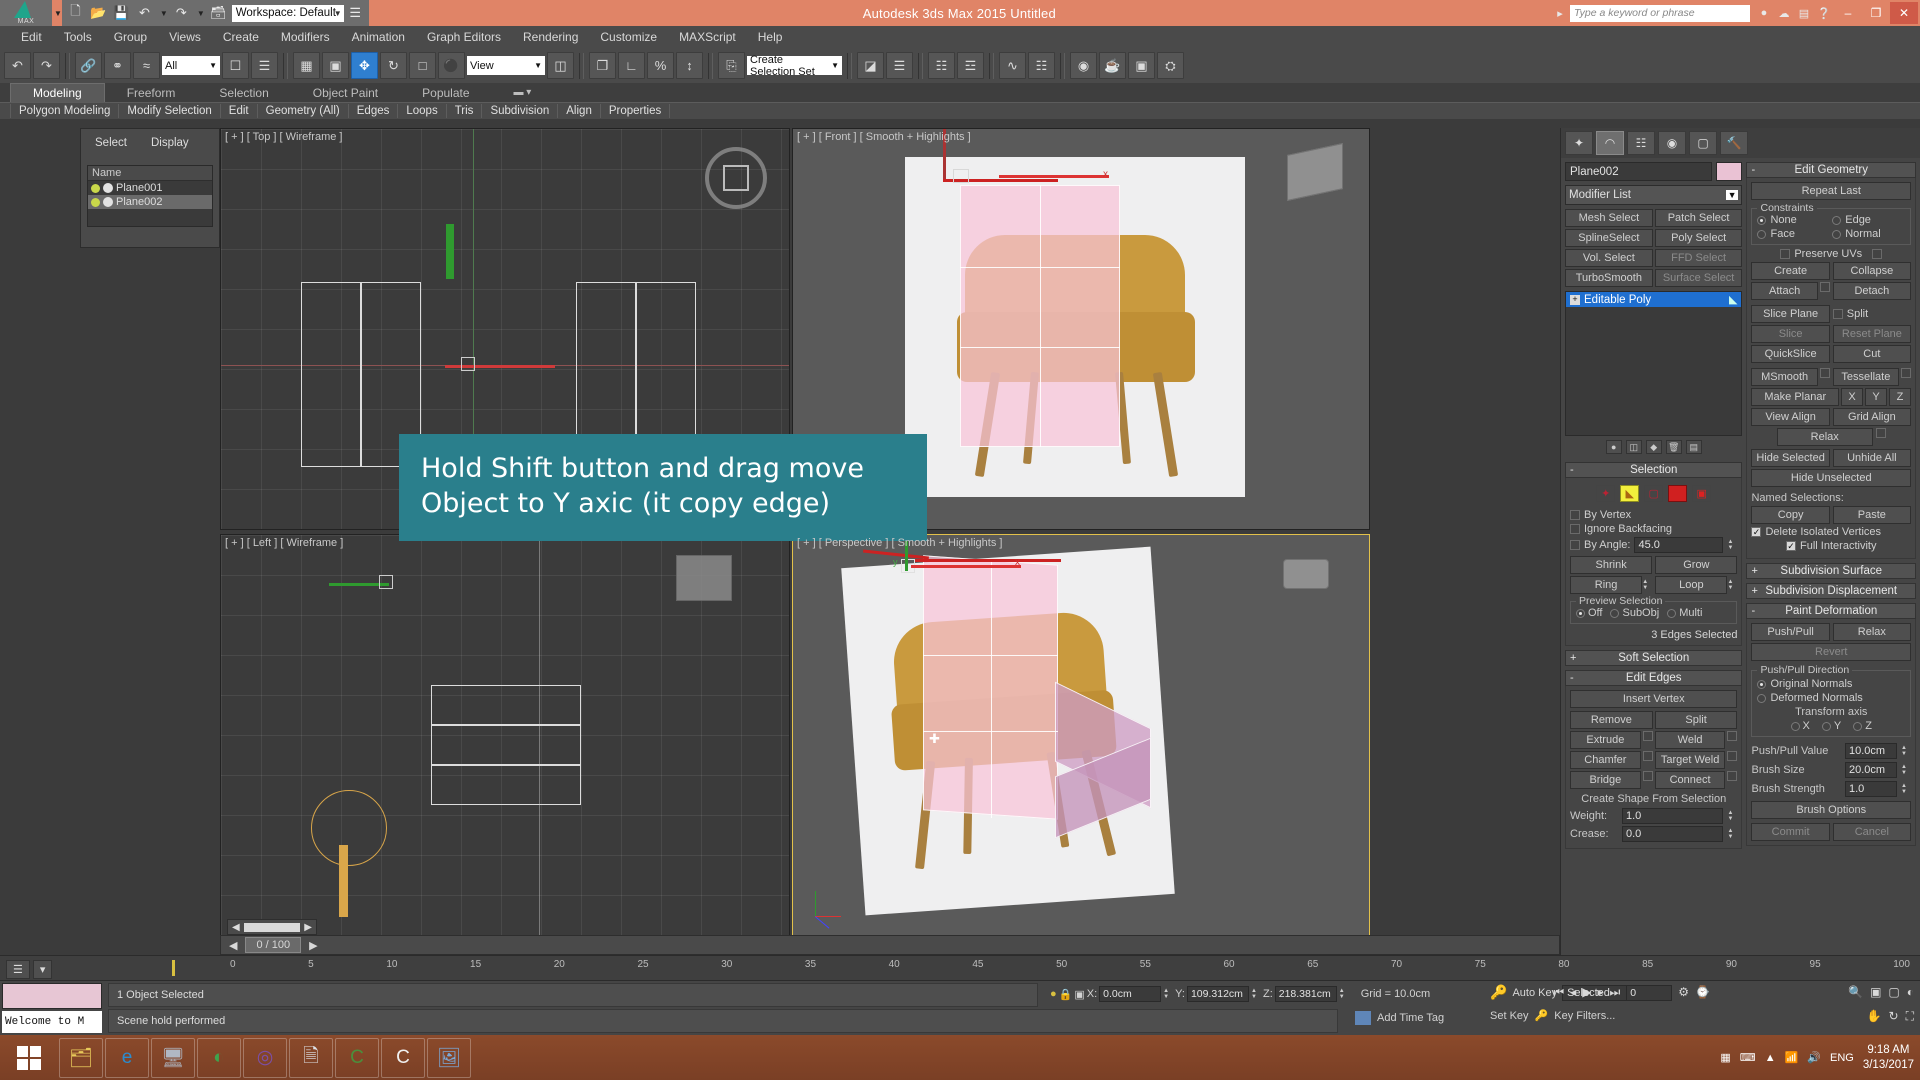  Describe the element at coordinates (164, 13) in the screenshot. I see `undo-dropdown-icon: ▼` at that location.